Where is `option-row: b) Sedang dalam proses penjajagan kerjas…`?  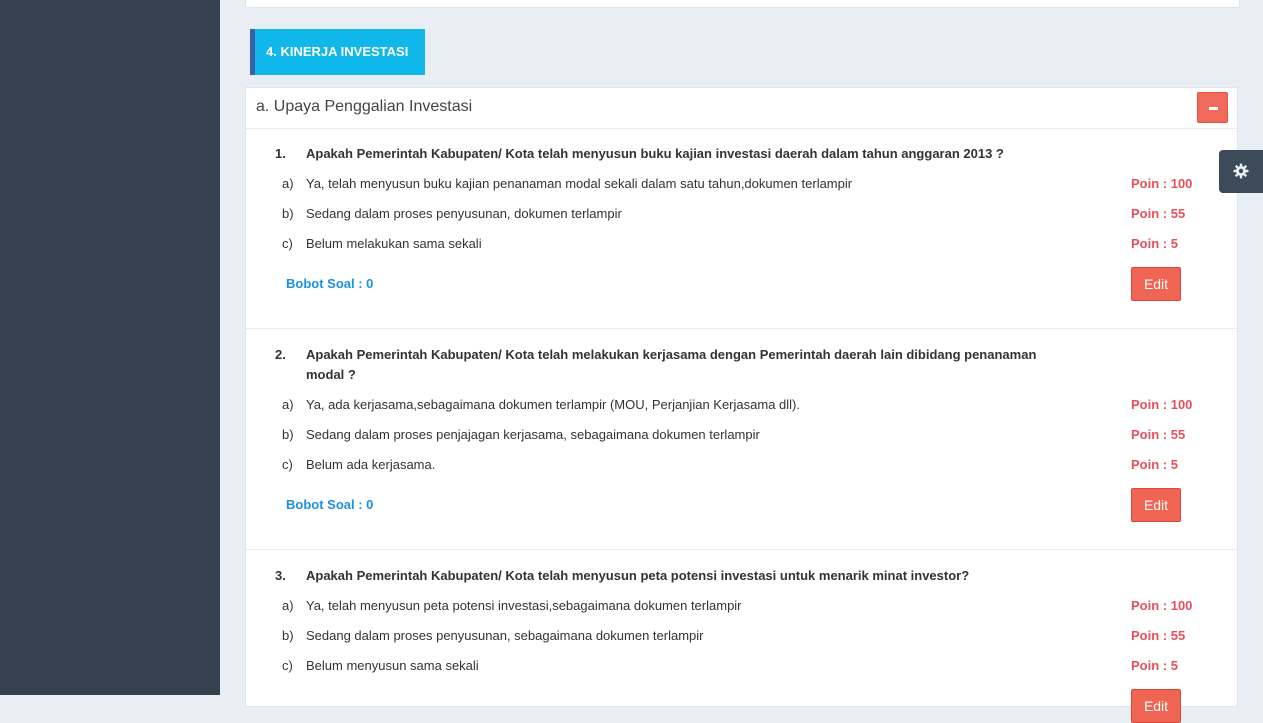
option-row: b) Sedang dalam proses penjajagan kerjas… is located at coordinates (741, 437).